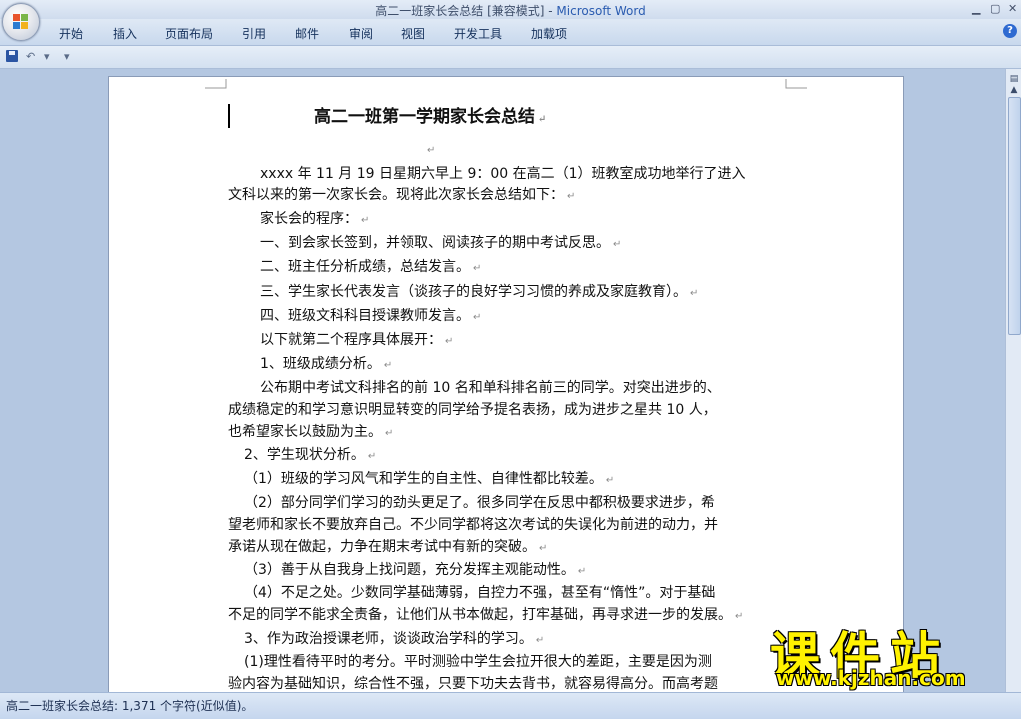  What do you see at coordinates (47, 56) in the screenshot?
I see `undo-dropdown-icon: ▾` at bounding box center [47, 56].